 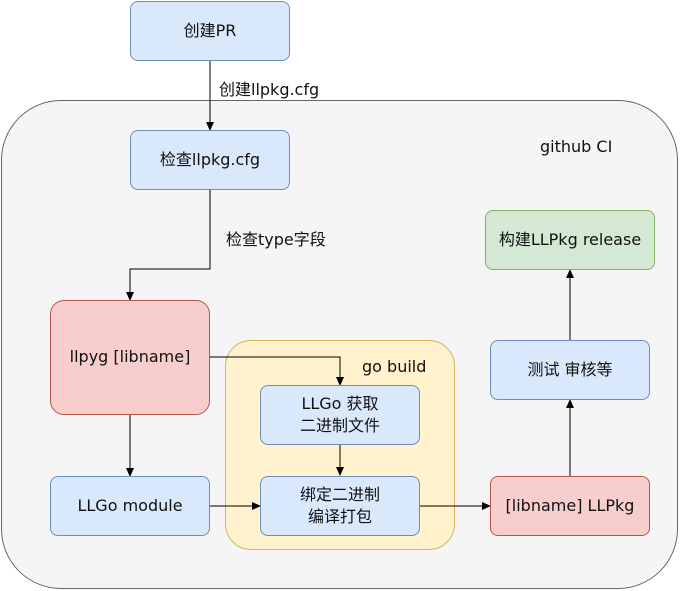 I want to click on node-bind-compile-label: 绑定二进制 编译打包, so click(x=339, y=505).